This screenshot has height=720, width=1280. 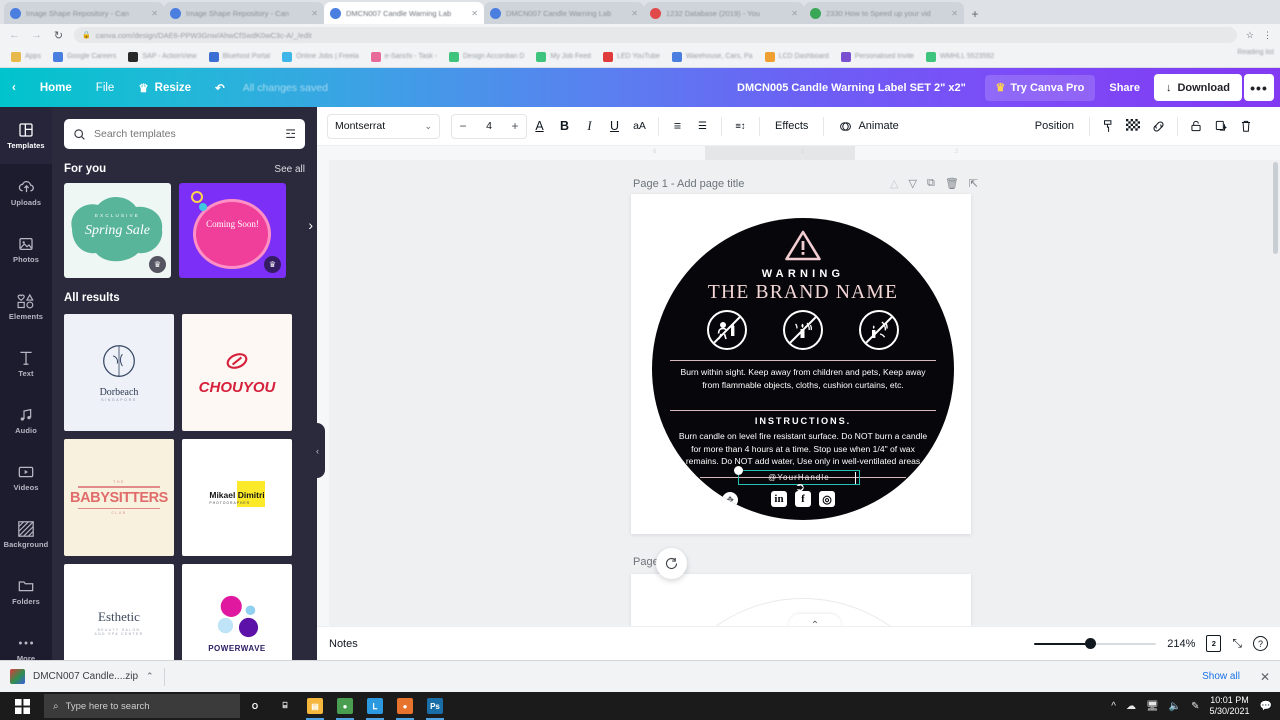 I want to click on browser-tab: 2330 How to Speed up your vid ✕, so click(x=884, y=13).